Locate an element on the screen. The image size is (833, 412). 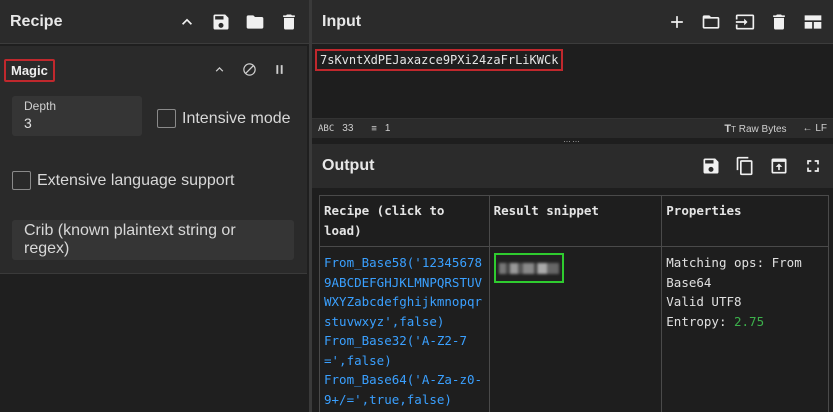
extensive-language-option: Extensive language support is located at coordinates (123, 180).